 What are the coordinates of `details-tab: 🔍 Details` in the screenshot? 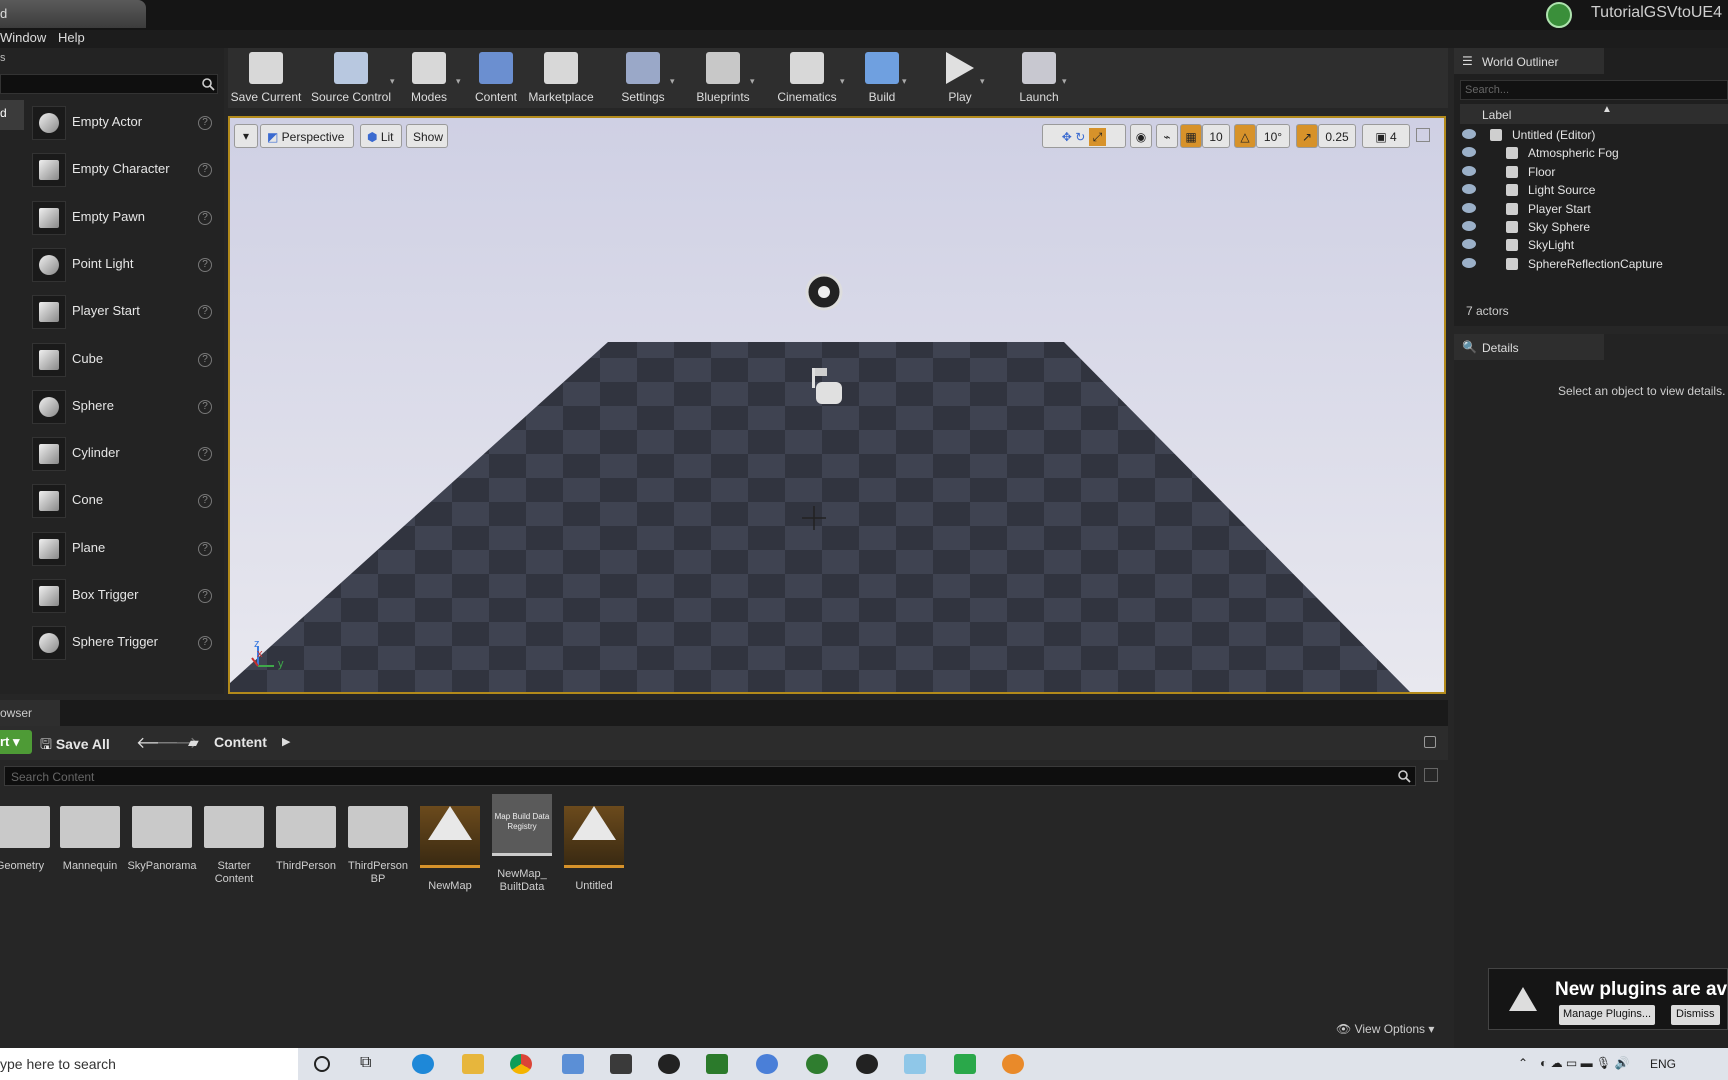 It's located at (1529, 347).